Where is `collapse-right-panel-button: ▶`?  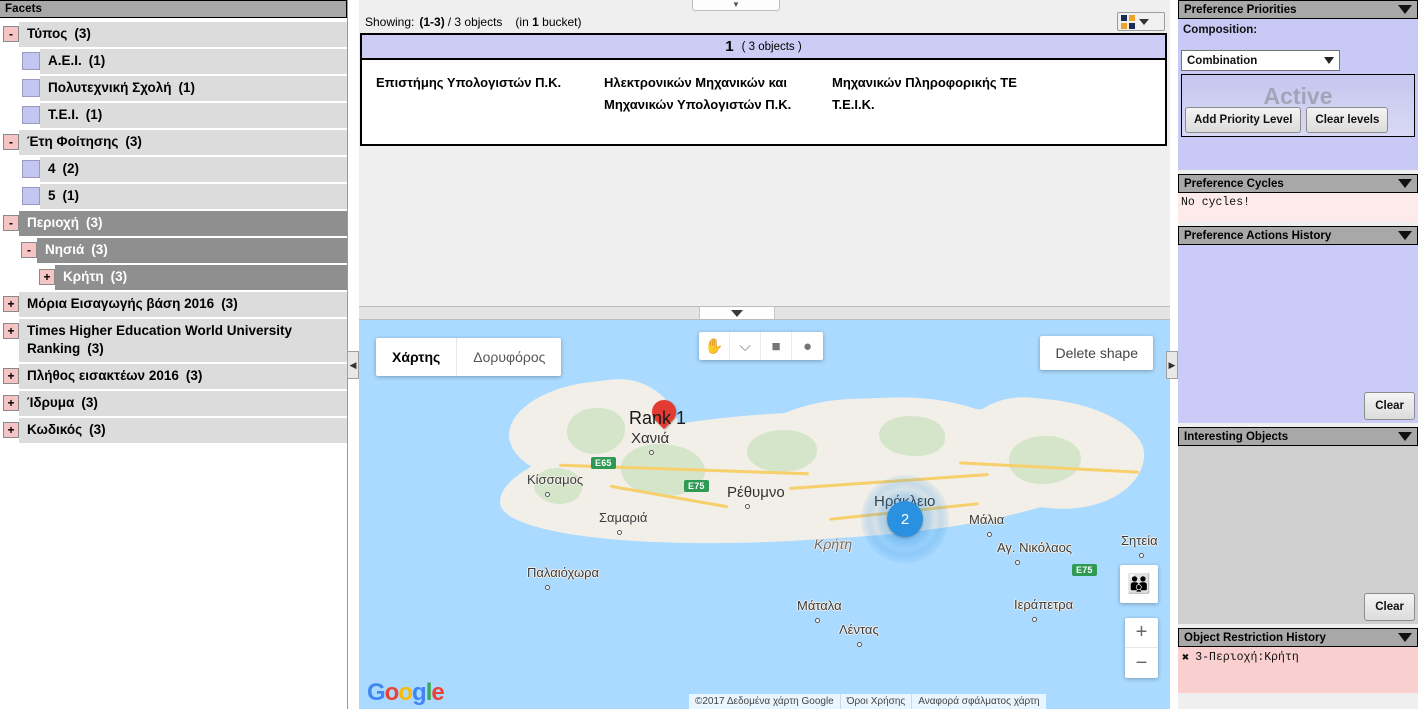 collapse-right-panel-button: ▶ is located at coordinates (1172, 365).